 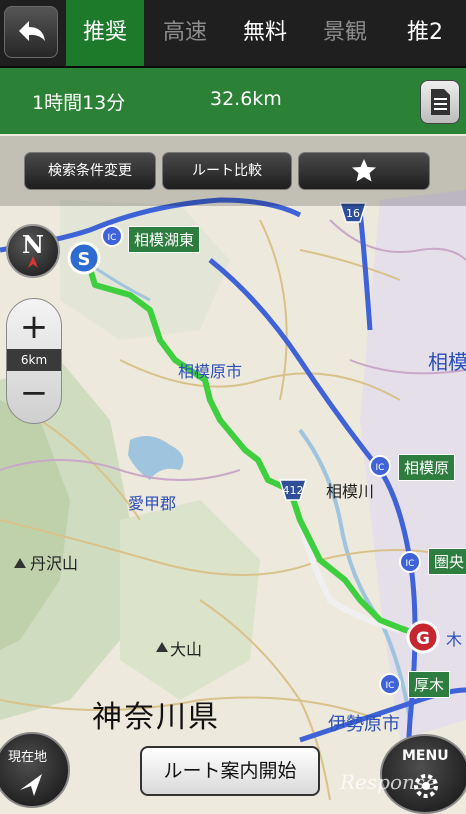 I want to click on tab-recommended: 推奨, so click(x=105, y=33).